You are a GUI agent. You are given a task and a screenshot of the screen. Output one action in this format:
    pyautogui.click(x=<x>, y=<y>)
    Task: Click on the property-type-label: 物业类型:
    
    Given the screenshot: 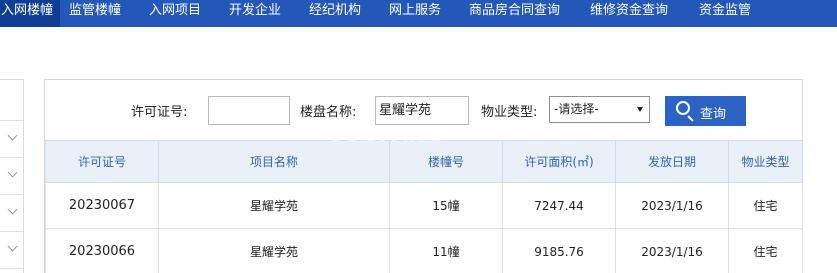 What is the action you would take?
    pyautogui.click(x=509, y=112)
    